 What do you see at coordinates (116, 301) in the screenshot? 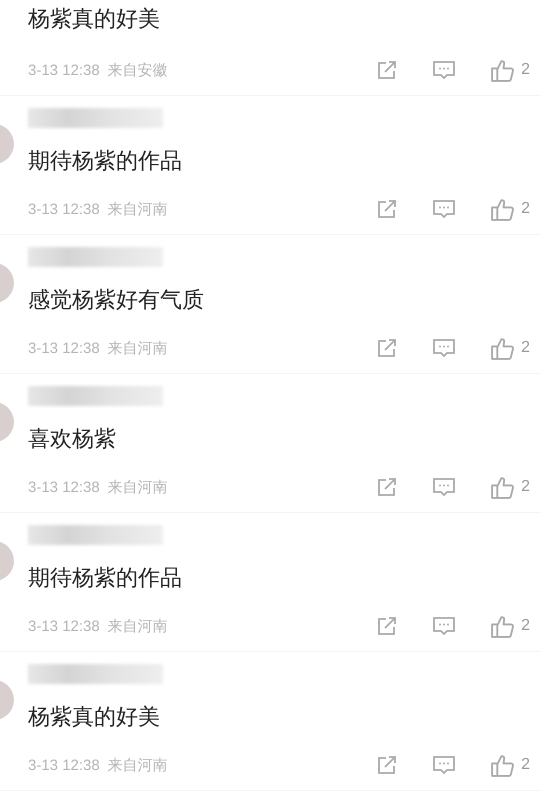
I see `comment-text: 感觉杨紫好有气质` at bounding box center [116, 301].